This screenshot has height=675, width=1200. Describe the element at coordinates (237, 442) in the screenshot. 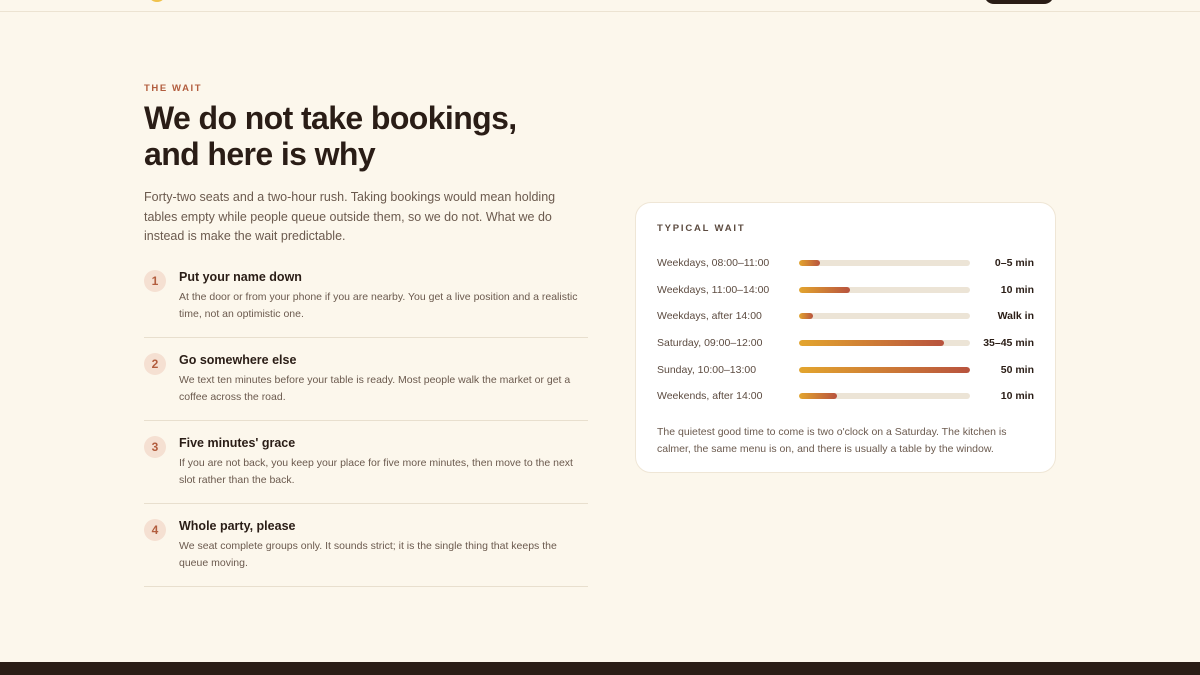

I see `step-title: Five minutes' grace` at that location.